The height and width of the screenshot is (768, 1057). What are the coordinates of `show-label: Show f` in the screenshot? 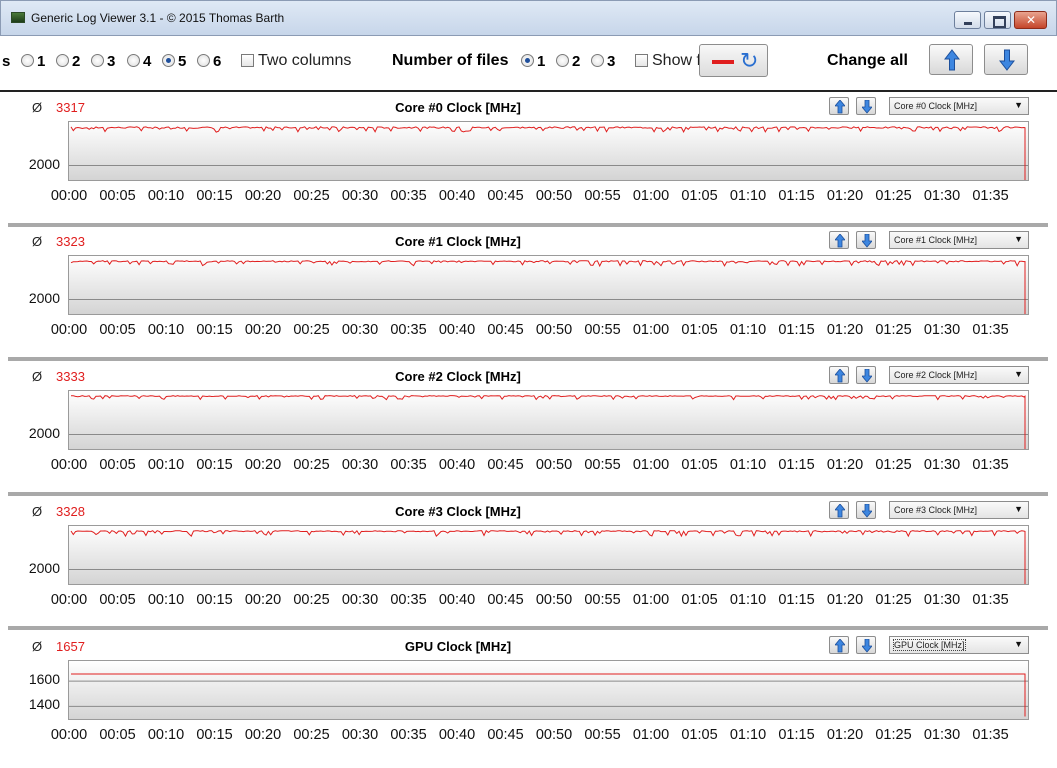 It's located at (676, 60).